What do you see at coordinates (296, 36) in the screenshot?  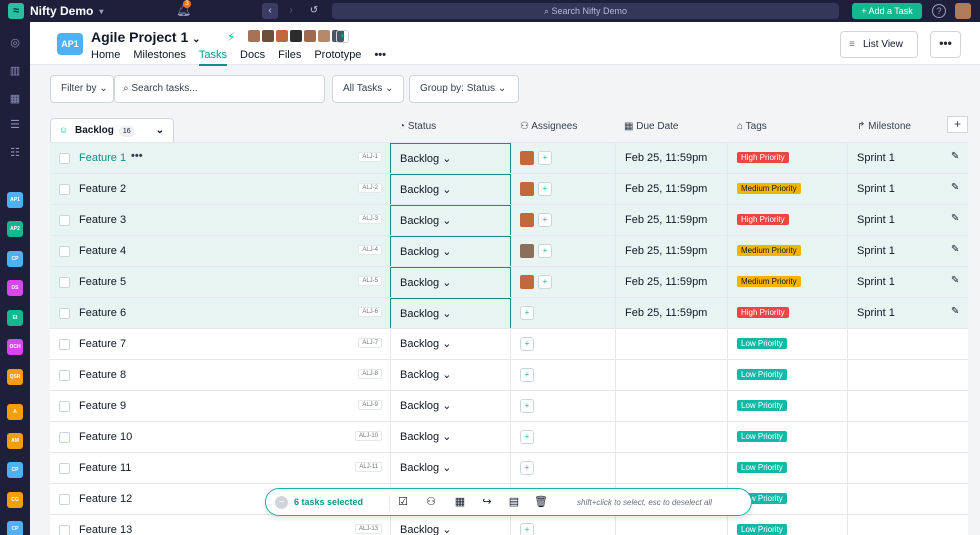 I see `member-avatars` at bounding box center [296, 36].